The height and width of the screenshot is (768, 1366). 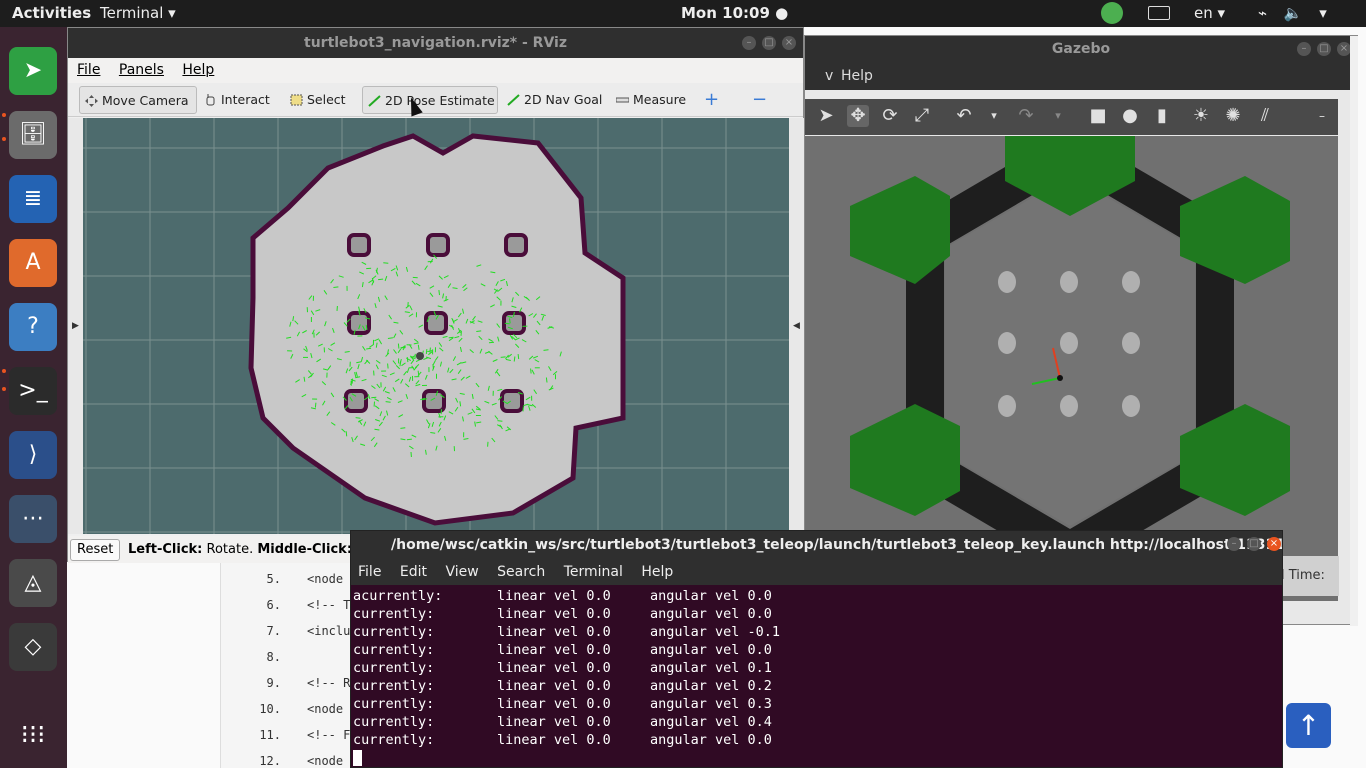 I want to click on layers-icon: ◇, so click(x=33, y=647).